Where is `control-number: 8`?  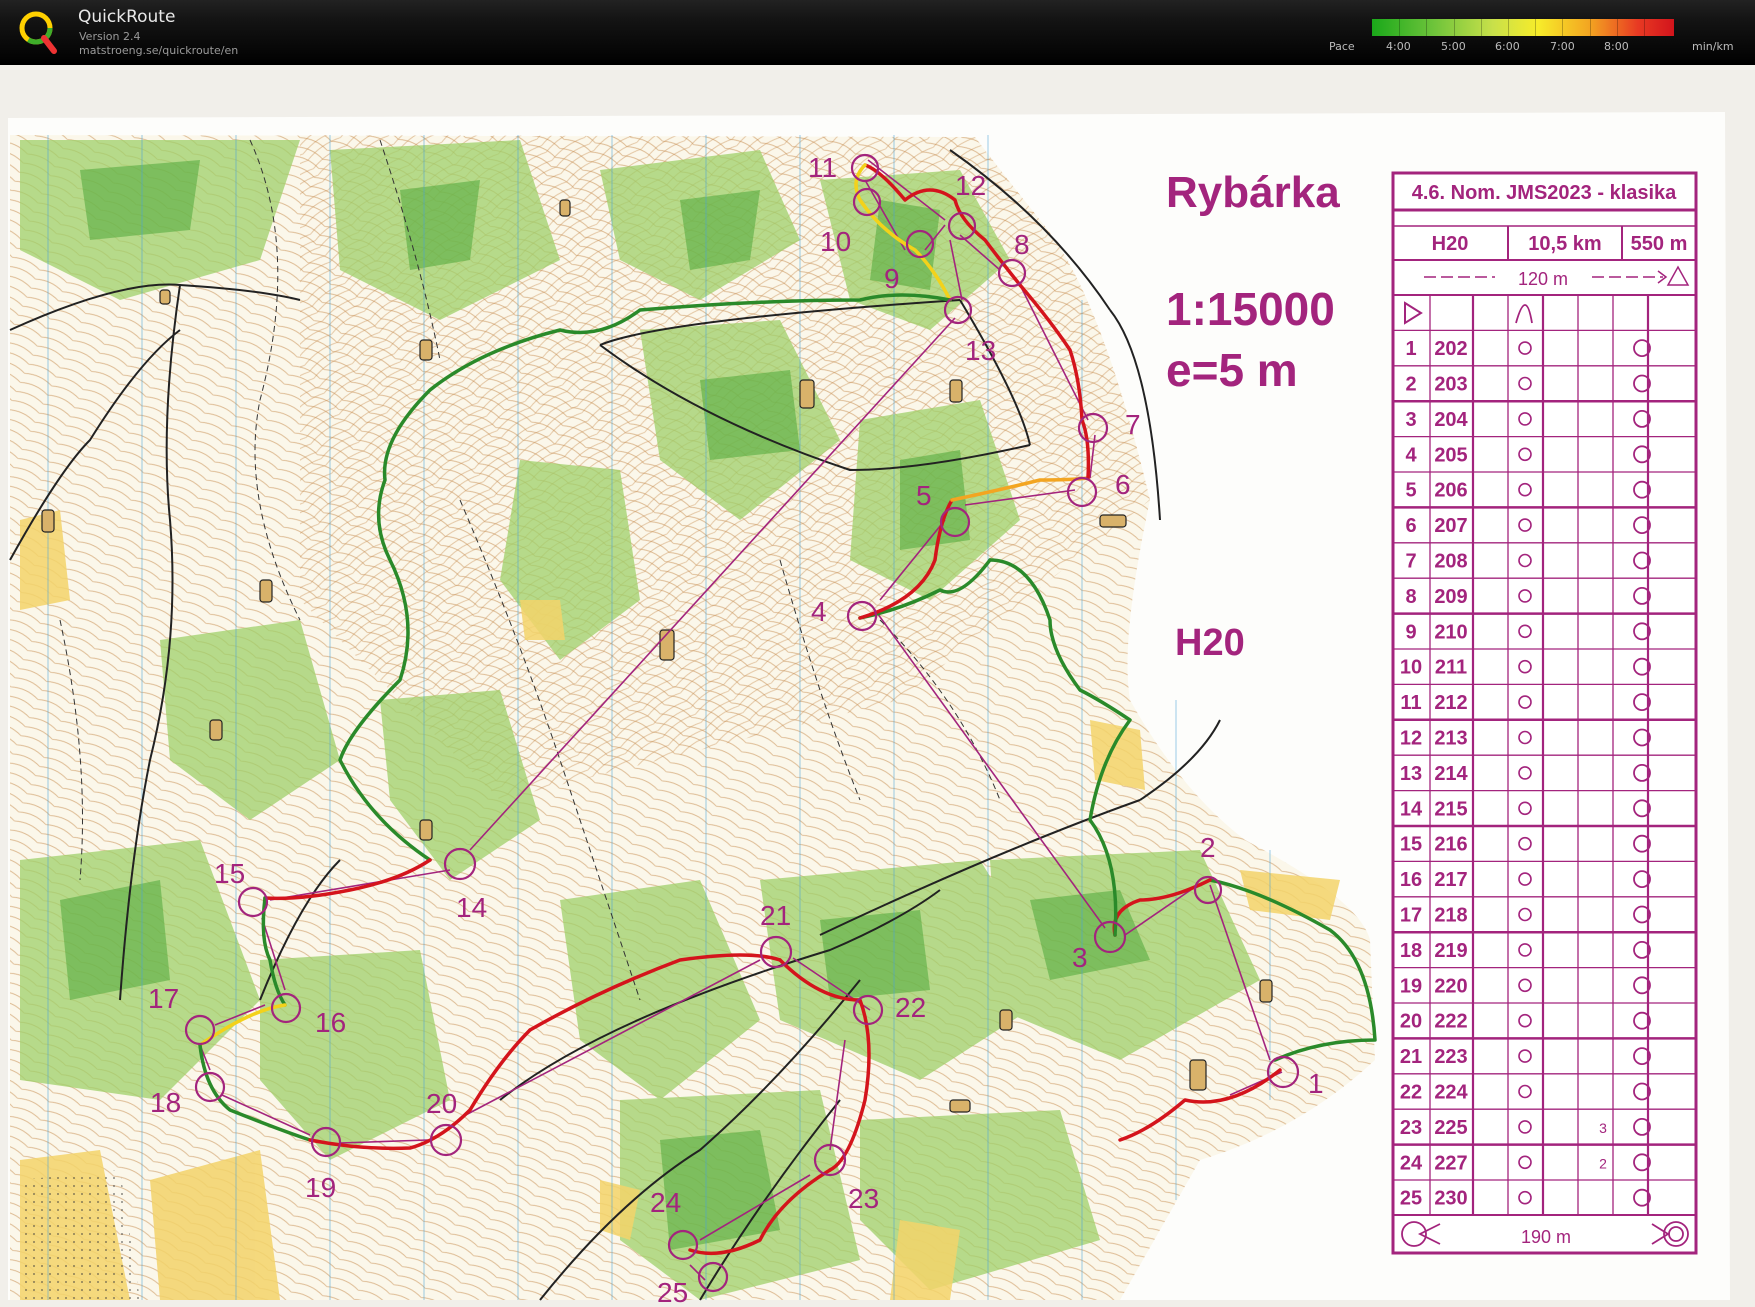 control-number: 8 is located at coordinates (1022, 244).